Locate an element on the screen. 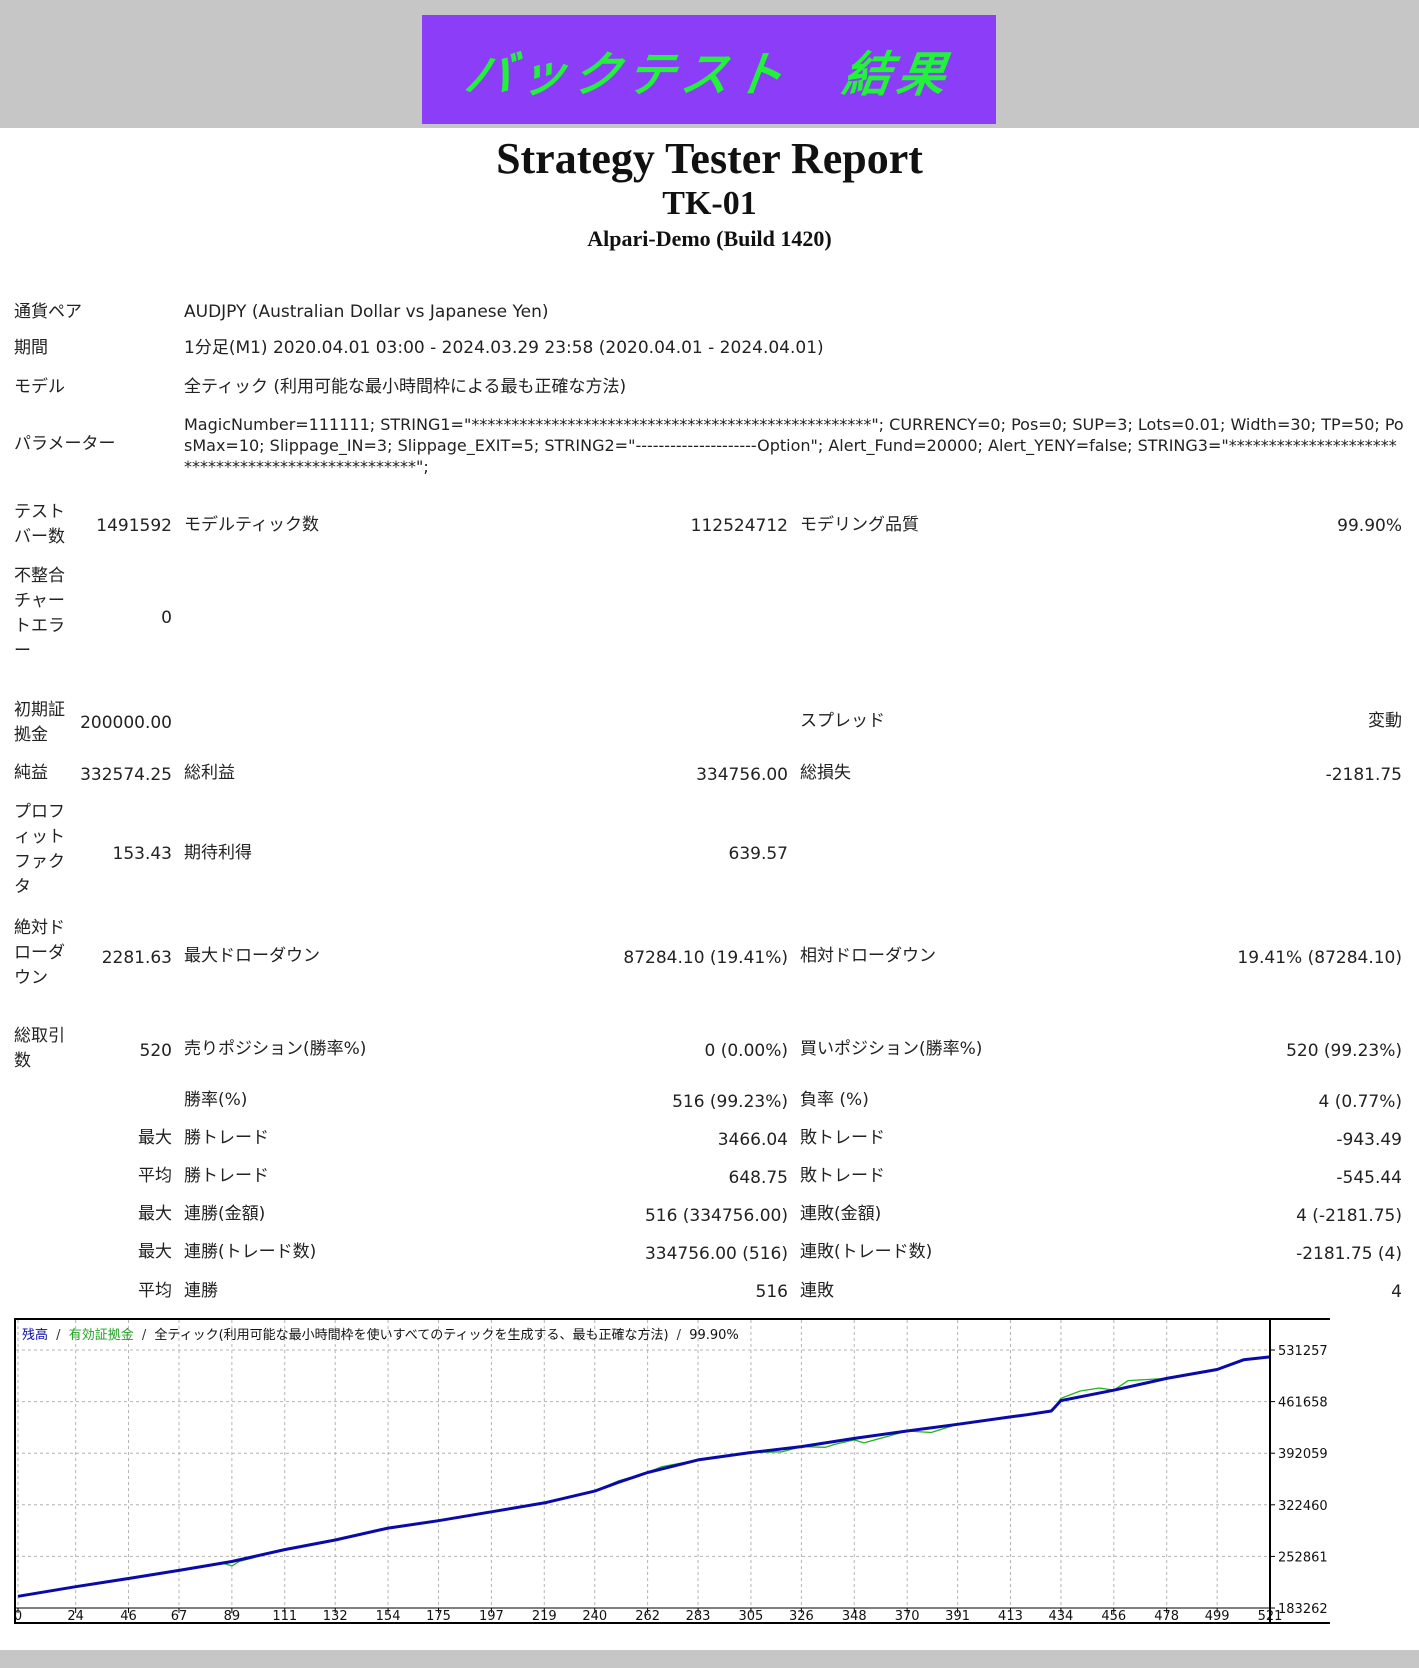 The image size is (1419, 1668). x-tick-label: 175 is located at coordinates (438, 1615).